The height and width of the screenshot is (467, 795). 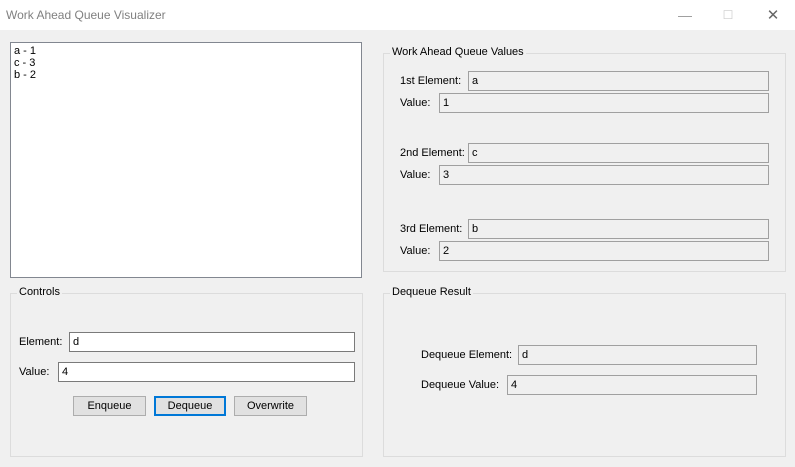 I want to click on maximize-icon: ☐, so click(x=728, y=15).